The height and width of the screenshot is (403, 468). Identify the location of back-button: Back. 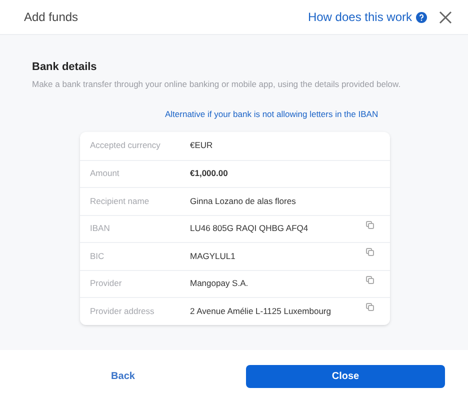
(123, 376).